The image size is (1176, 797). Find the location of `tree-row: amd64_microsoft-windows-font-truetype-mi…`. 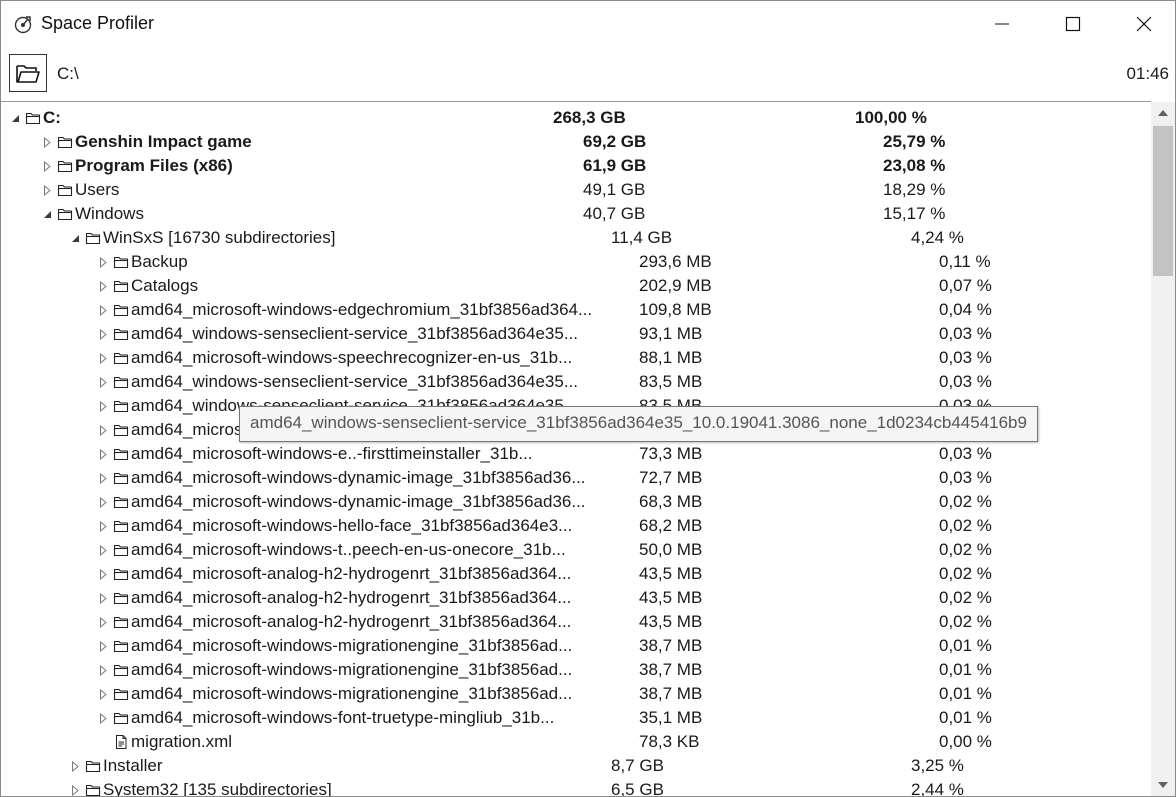

tree-row: amd64_microsoft-windows-font-truetype-mi… is located at coordinates (576, 718).